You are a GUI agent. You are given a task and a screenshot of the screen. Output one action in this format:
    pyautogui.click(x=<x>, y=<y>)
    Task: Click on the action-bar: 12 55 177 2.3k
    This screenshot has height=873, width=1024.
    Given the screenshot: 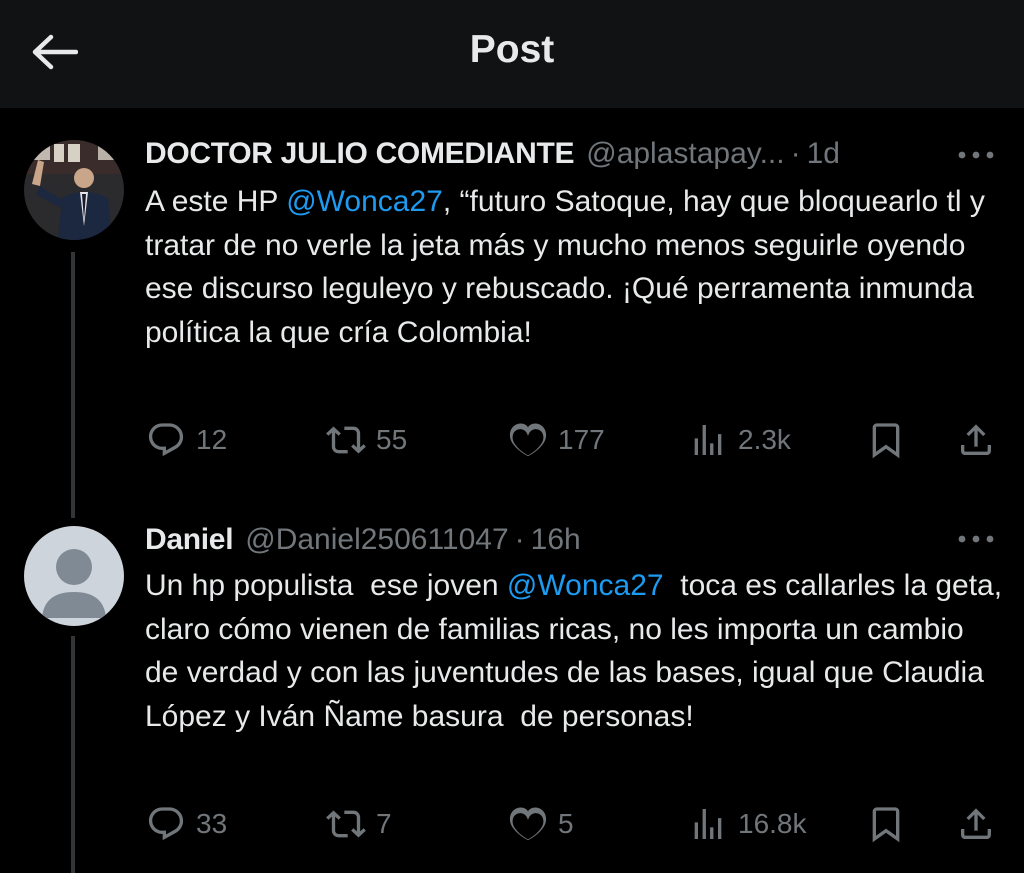 What is the action you would take?
    pyautogui.click(x=512, y=440)
    